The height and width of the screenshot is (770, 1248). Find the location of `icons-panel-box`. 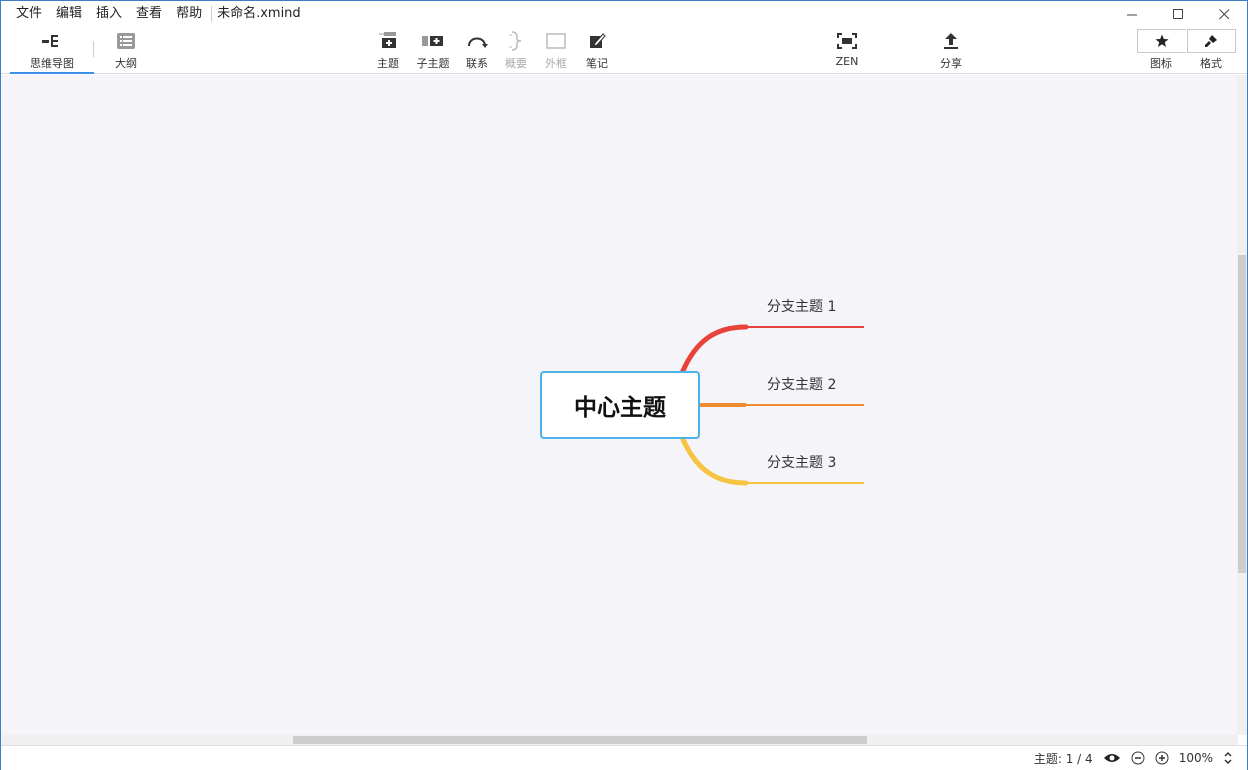

icons-panel-box is located at coordinates (1161, 41).